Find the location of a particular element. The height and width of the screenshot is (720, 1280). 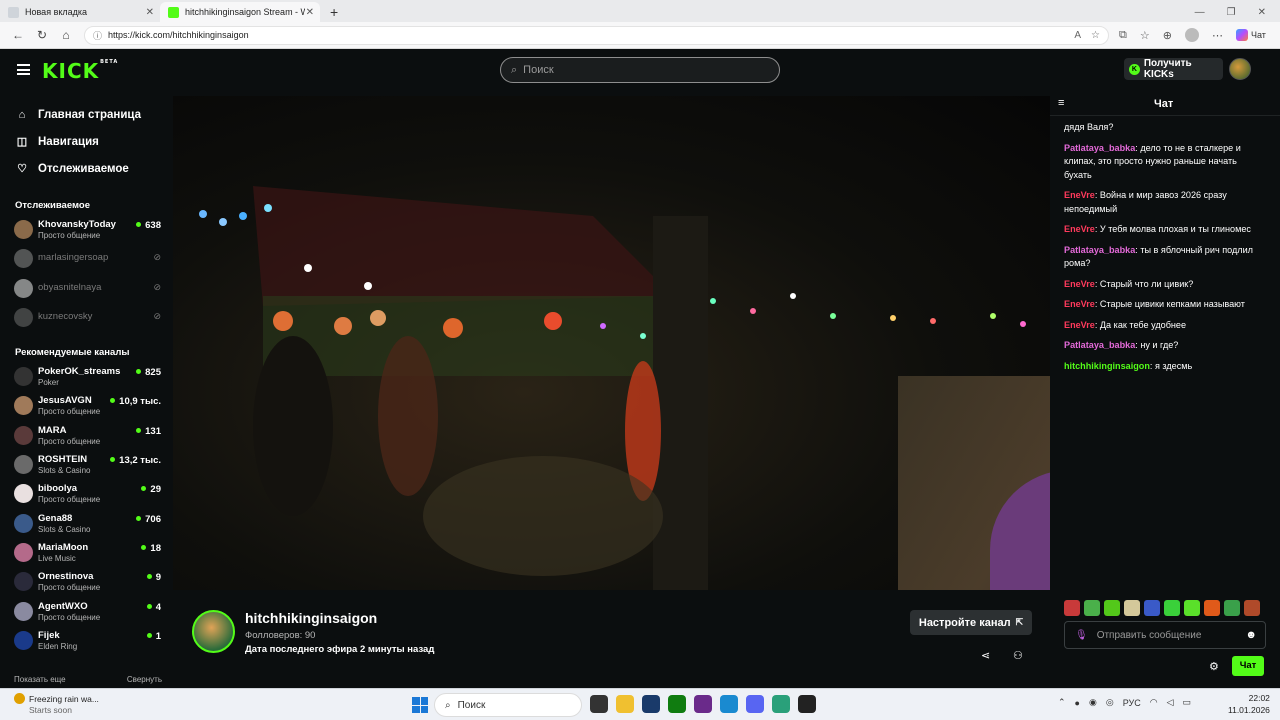

followed-channel: KhovanskyToday Просто общение 638 is located at coordinates (86, 230).